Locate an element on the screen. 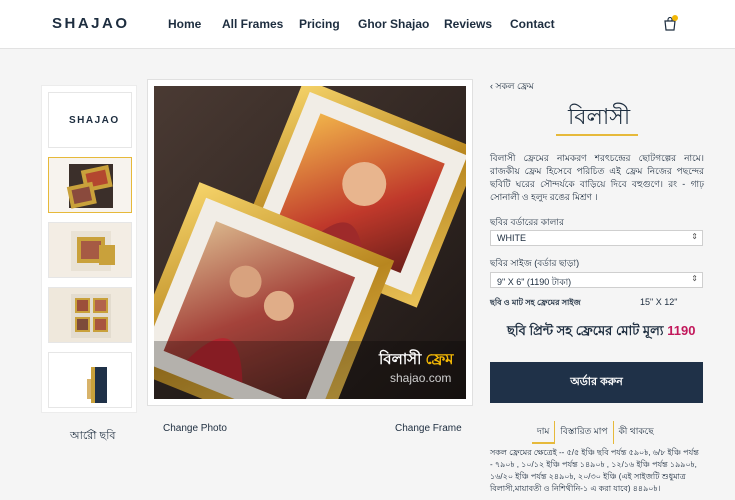  change-photo-link: Change Photo is located at coordinates (195, 428).